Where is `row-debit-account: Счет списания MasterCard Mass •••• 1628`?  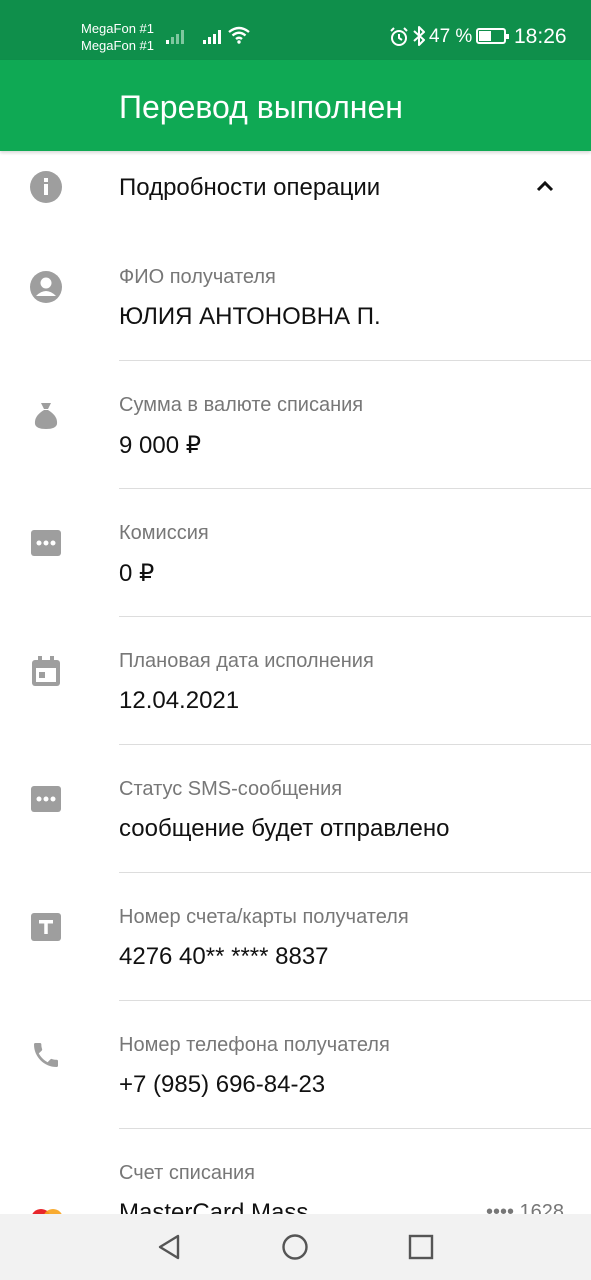 row-debit-account: Счет списания MasterCard Mass •••• 1628 is located at coordinates (295, 1171).